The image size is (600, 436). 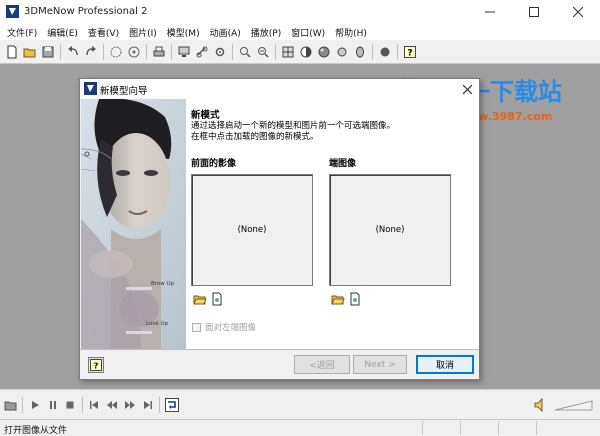 What do you see at coordinates (288, 52) in the screenshot?
I see `wireframe-button` at bounding box center [288, 52].